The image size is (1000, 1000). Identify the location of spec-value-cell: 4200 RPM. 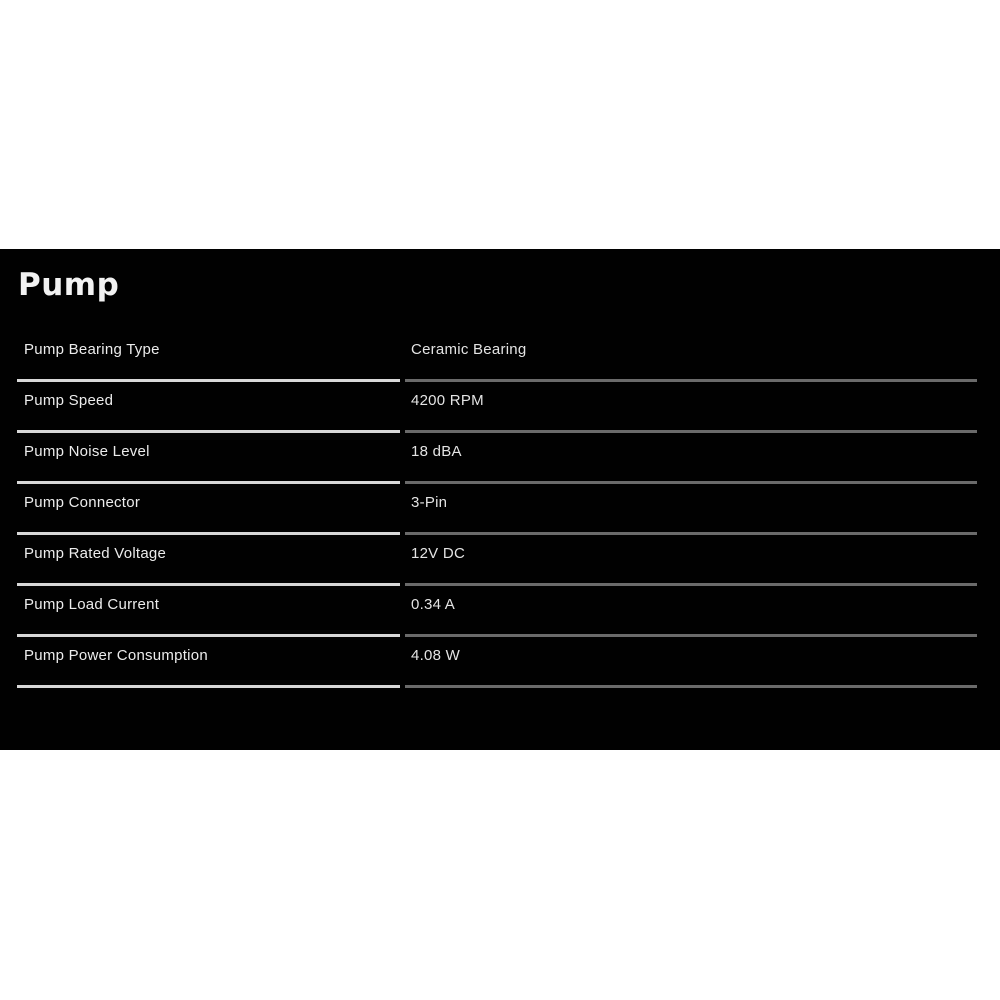
(691, 407).